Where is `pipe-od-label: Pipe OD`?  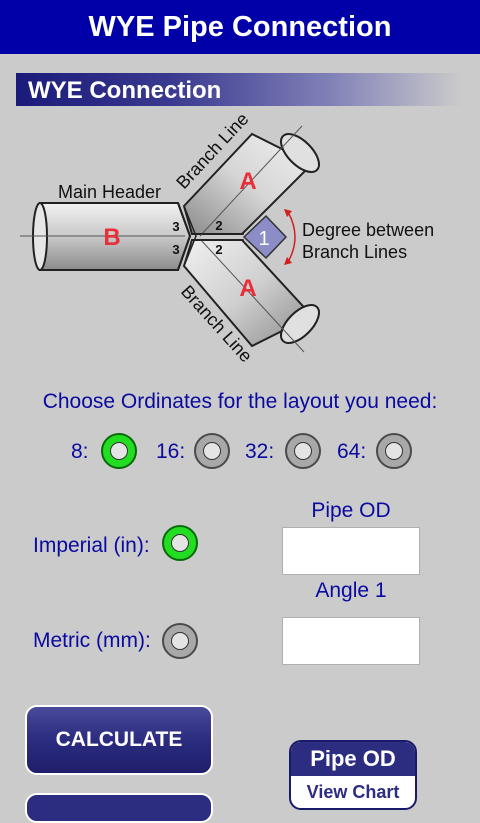 pipe-od-label: Pipe OD is located at coordinates (351, 510).